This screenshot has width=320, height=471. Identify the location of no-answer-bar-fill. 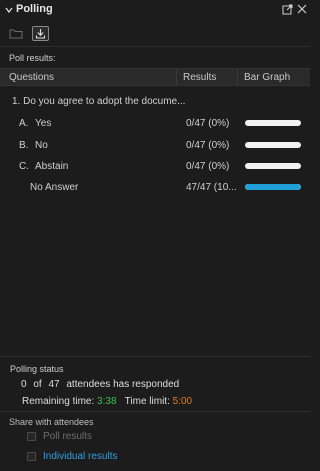
(273, 187).